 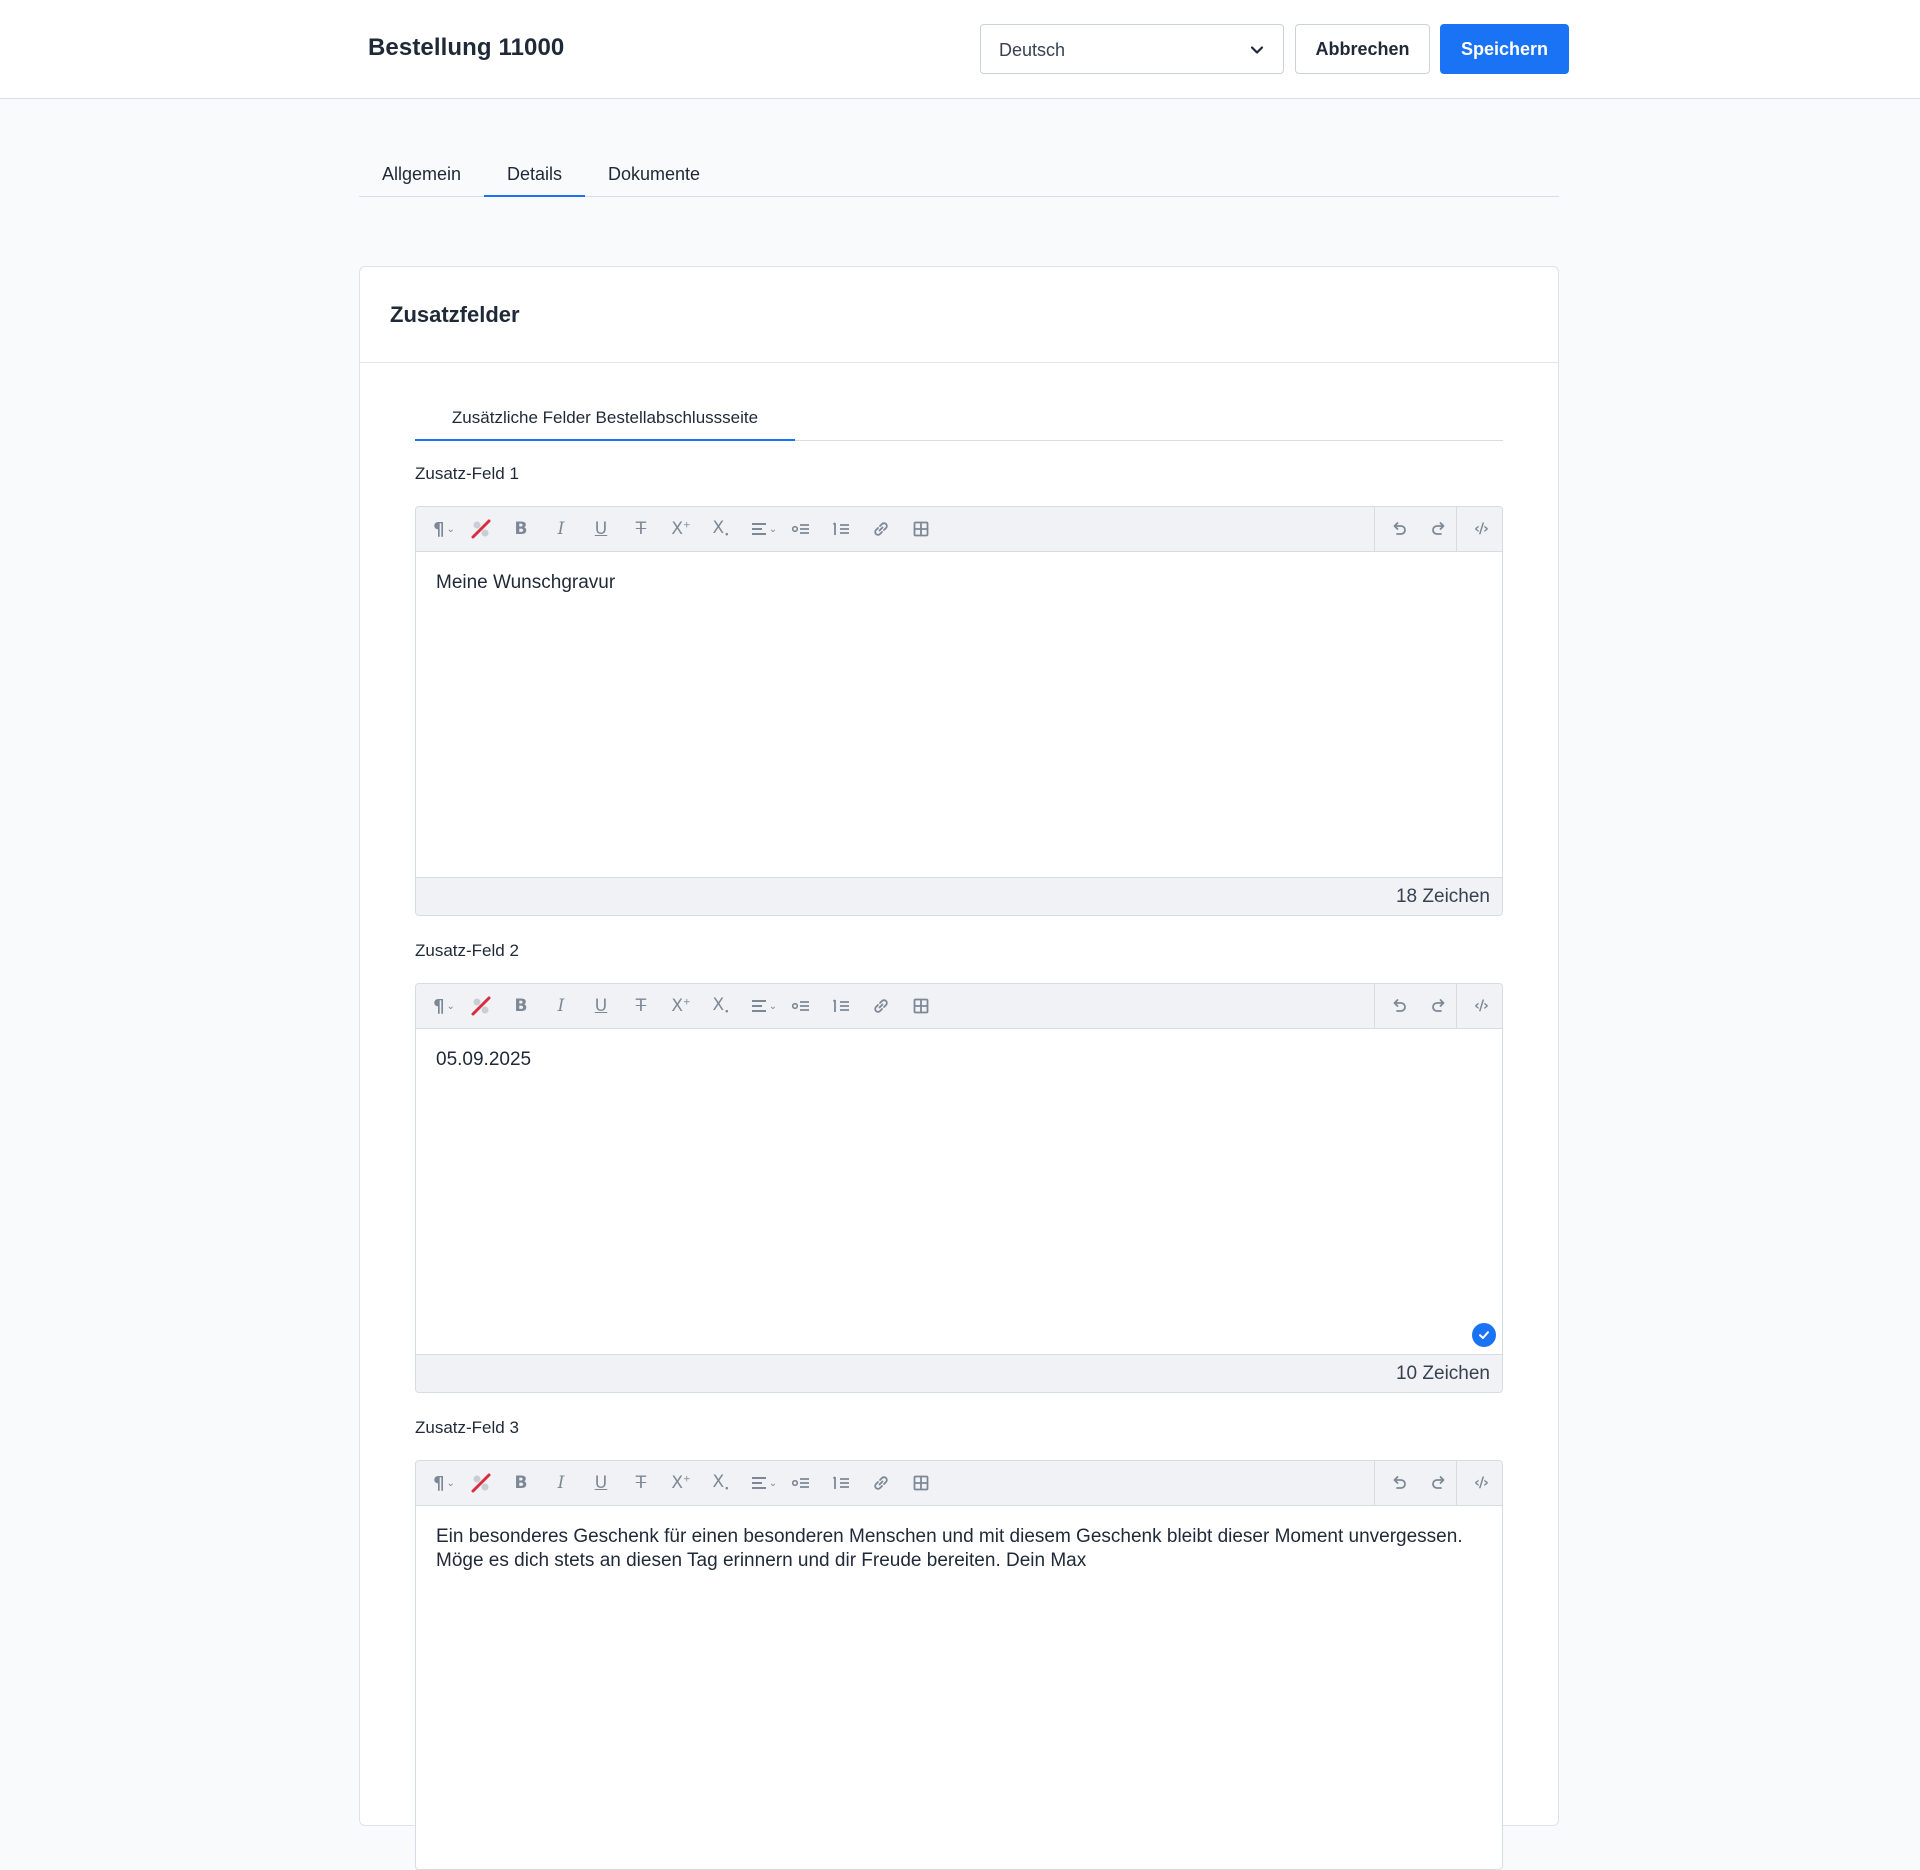 I want to click on language-select: Deutsch, so click(x=1132, y=49).